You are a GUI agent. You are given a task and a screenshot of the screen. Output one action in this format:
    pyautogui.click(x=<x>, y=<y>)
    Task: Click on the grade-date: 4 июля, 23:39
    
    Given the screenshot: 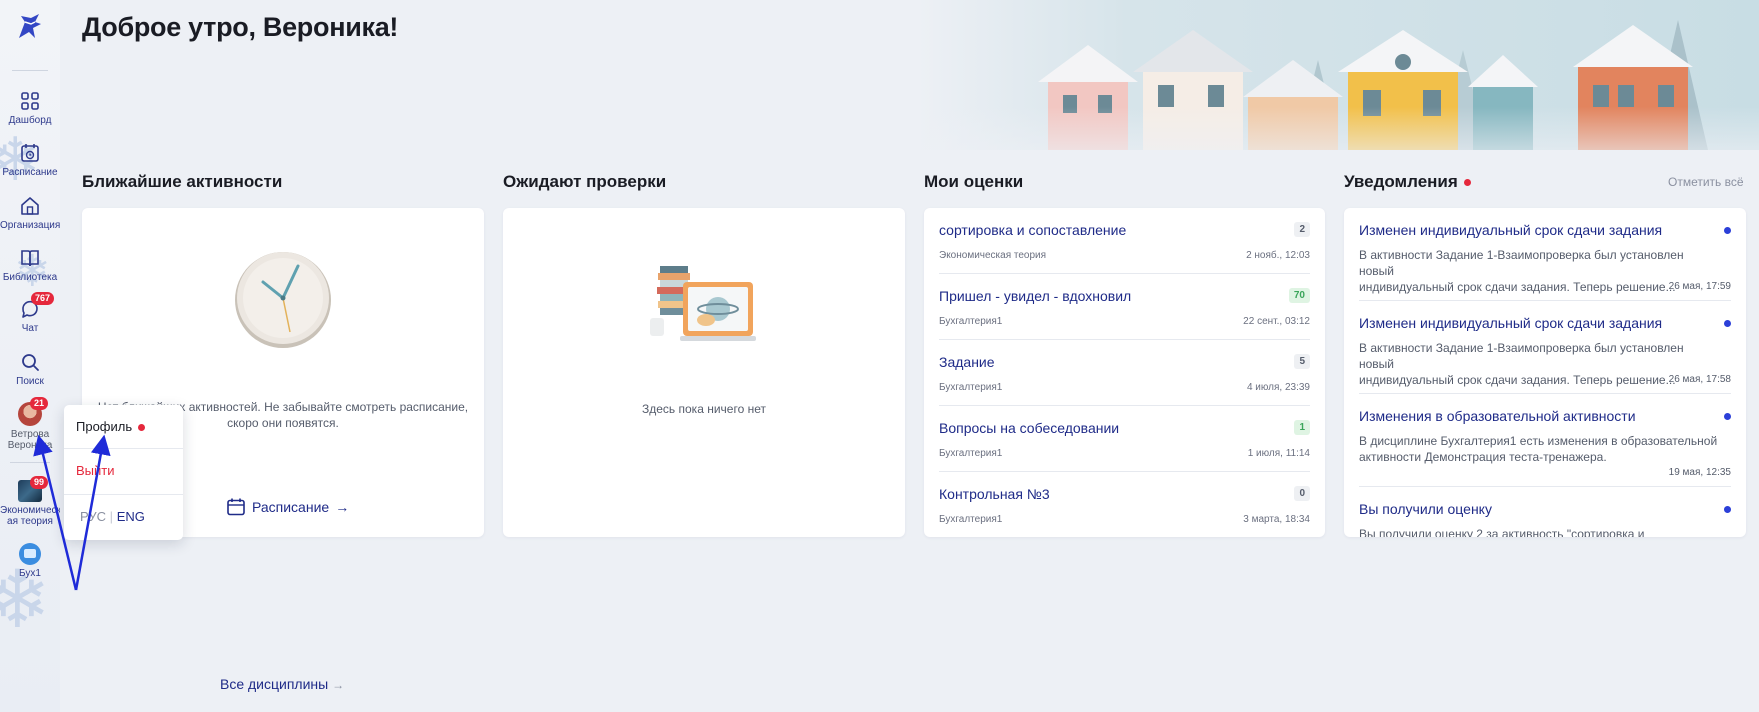 What is the action you would take?
    pyautogui.click(x=1278, y=387)
    